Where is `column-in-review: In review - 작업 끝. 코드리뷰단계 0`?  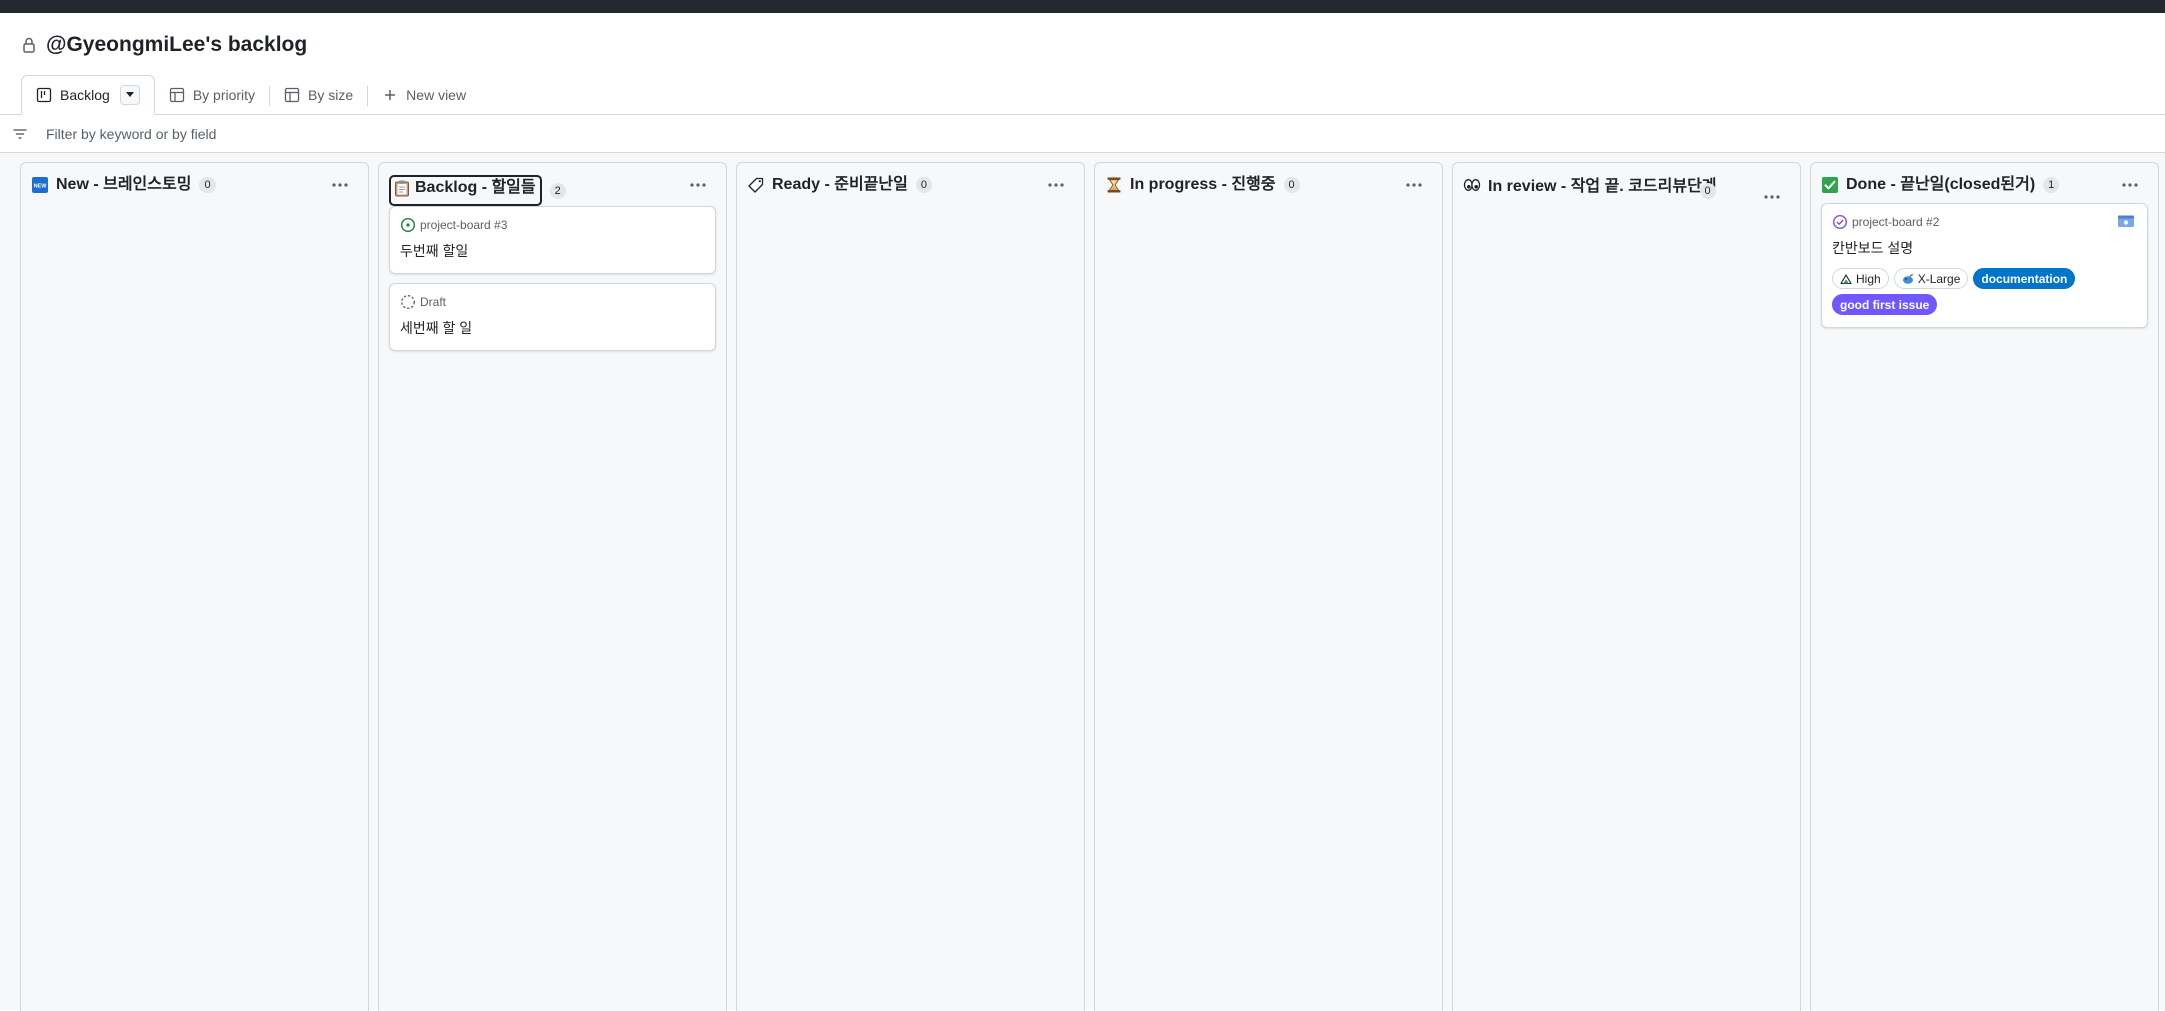 column-in-review: In review - 작업 끝. 코드리뷰단계 0 is located at coordinates (1626, 586).